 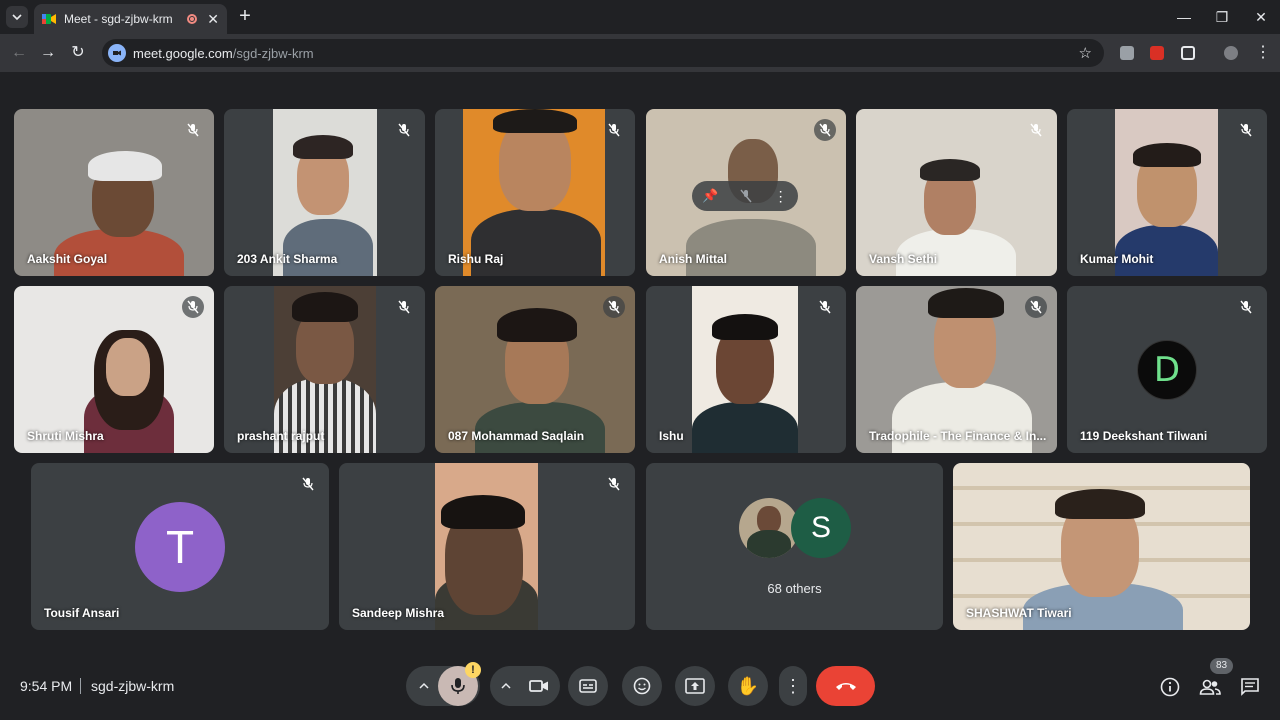 I want to click on participant-tile: Rishu Raj, so click(x=535, y=192).